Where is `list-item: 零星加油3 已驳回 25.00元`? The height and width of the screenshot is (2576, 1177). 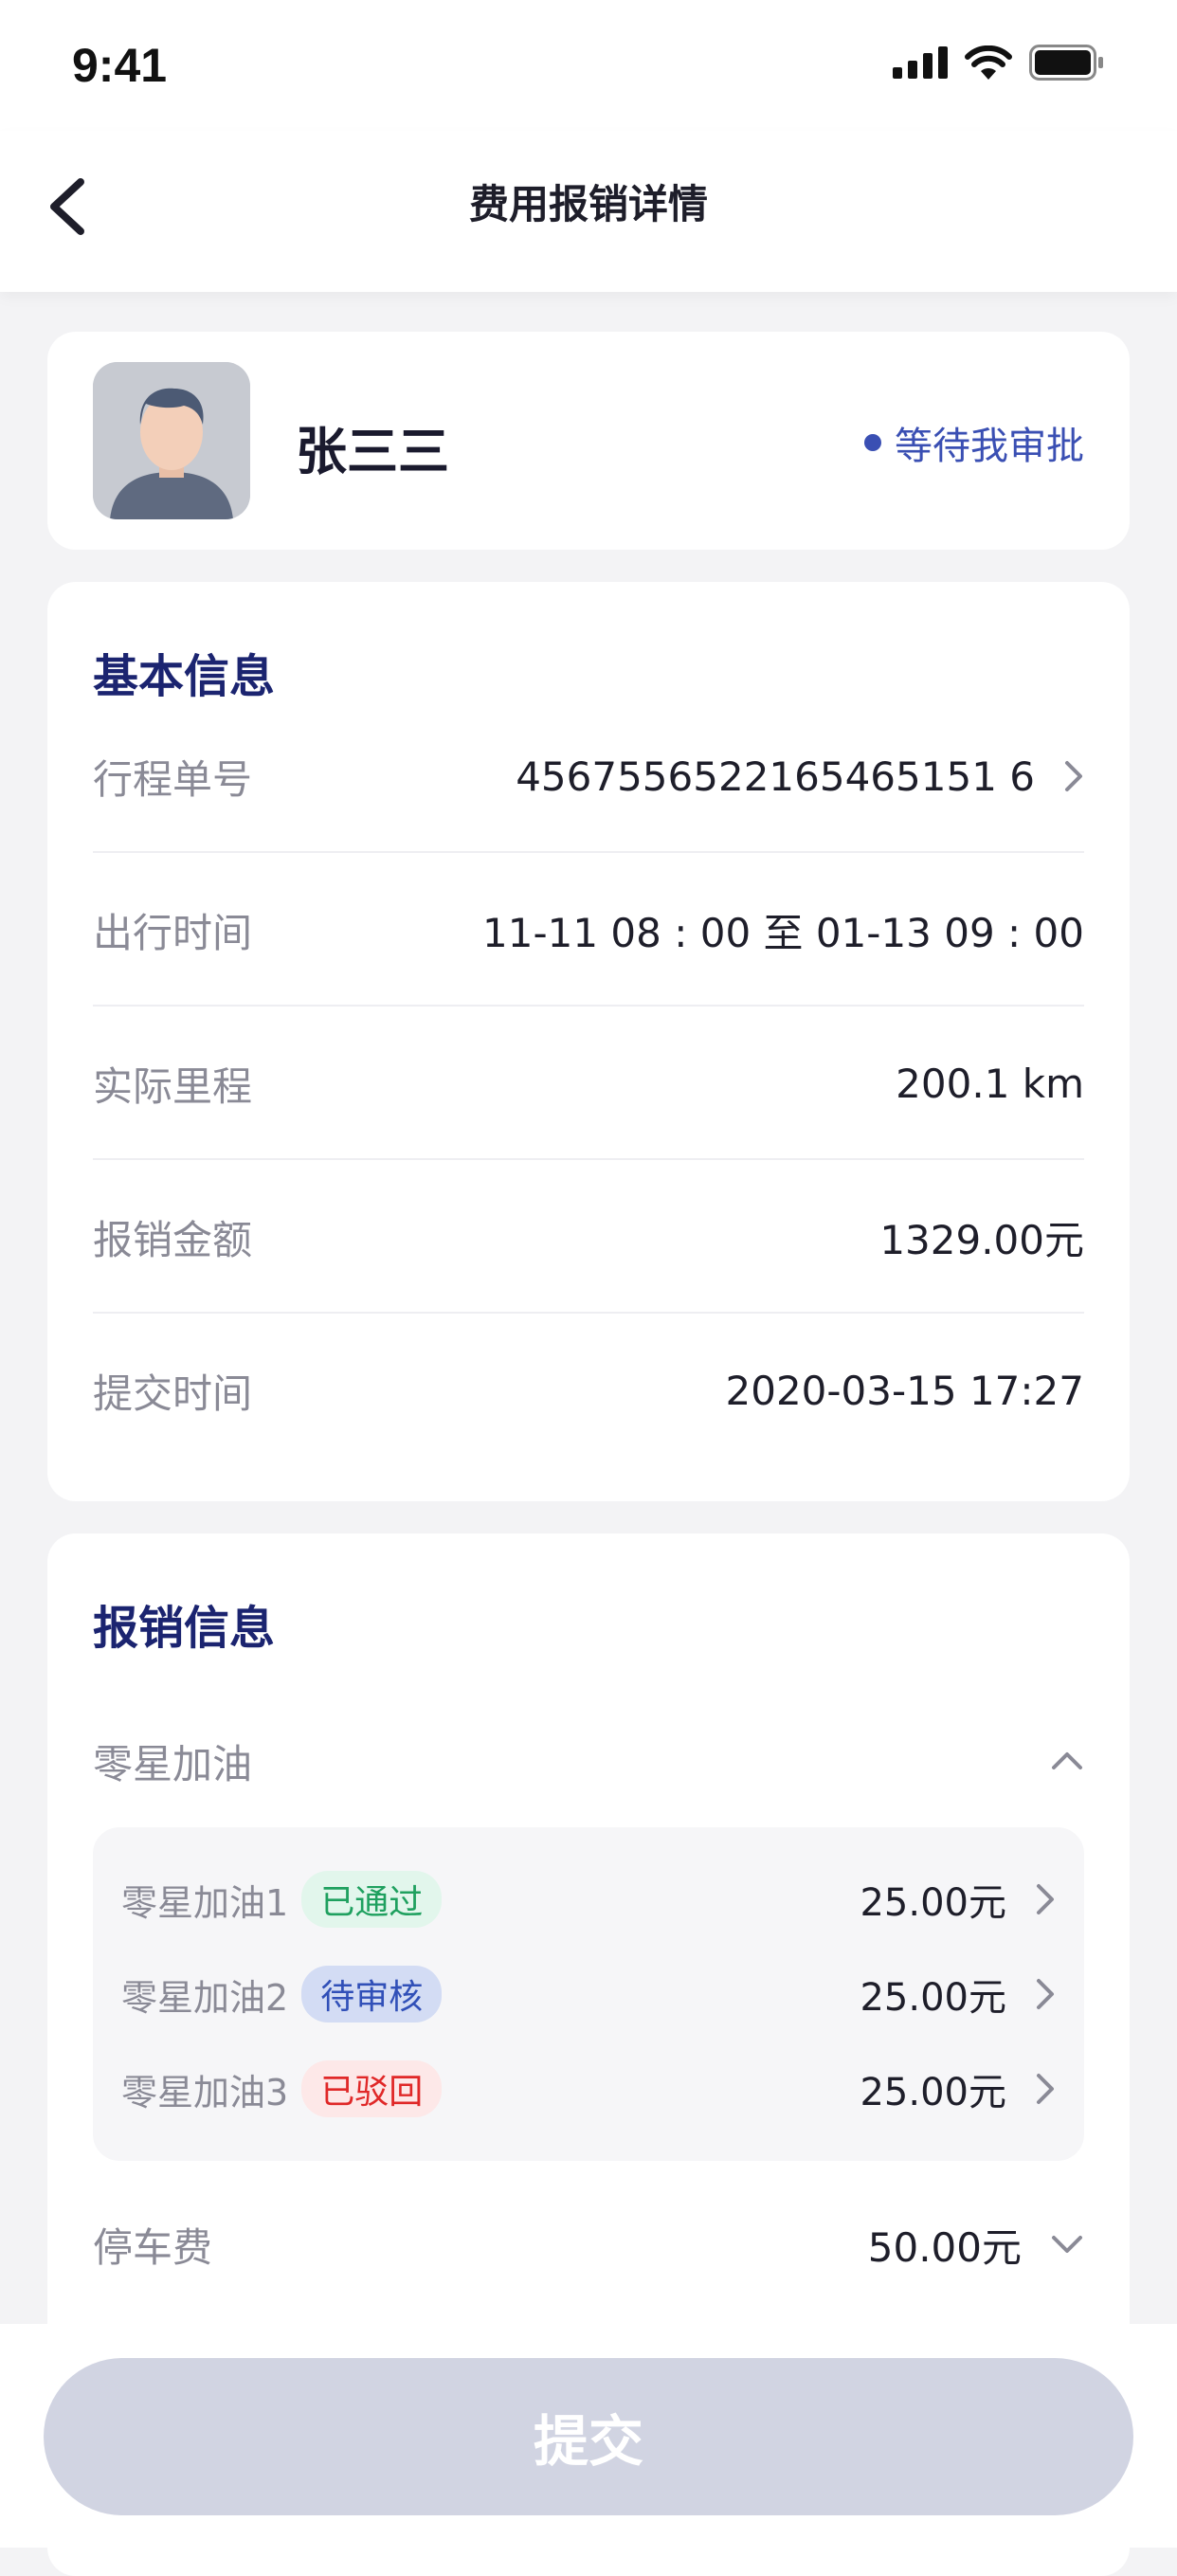
list-item: 零星加油3 已驳回 25.00元 is located at coordinates (588, 2088).